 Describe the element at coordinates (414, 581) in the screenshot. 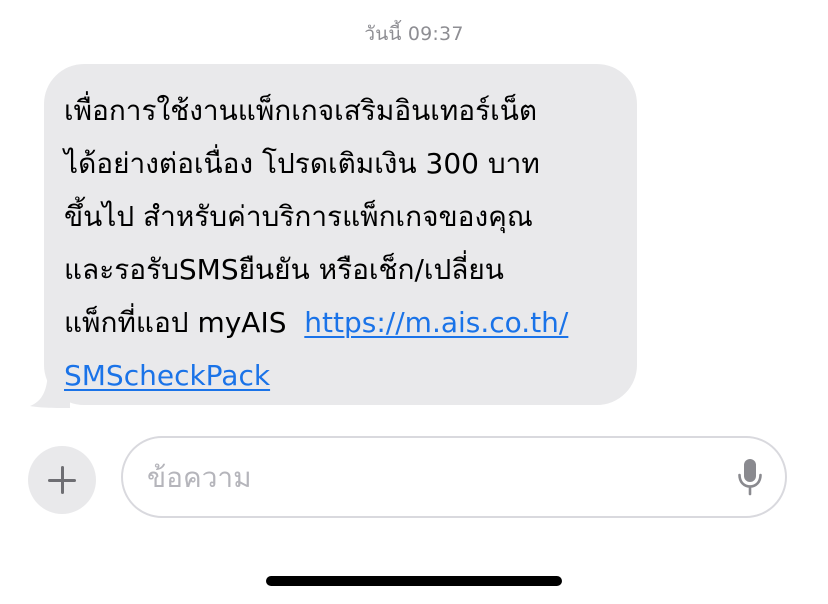

I see `home-indicator` at that location.